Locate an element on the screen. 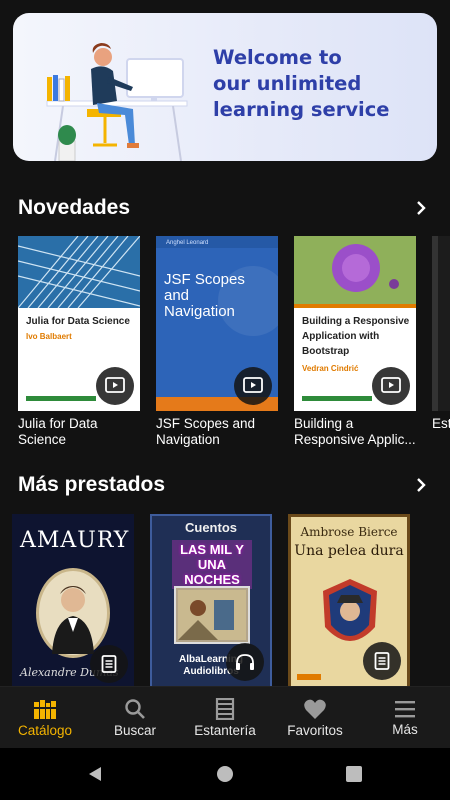  cover-title: Una pelea dura is located at coordinates (349, 551).